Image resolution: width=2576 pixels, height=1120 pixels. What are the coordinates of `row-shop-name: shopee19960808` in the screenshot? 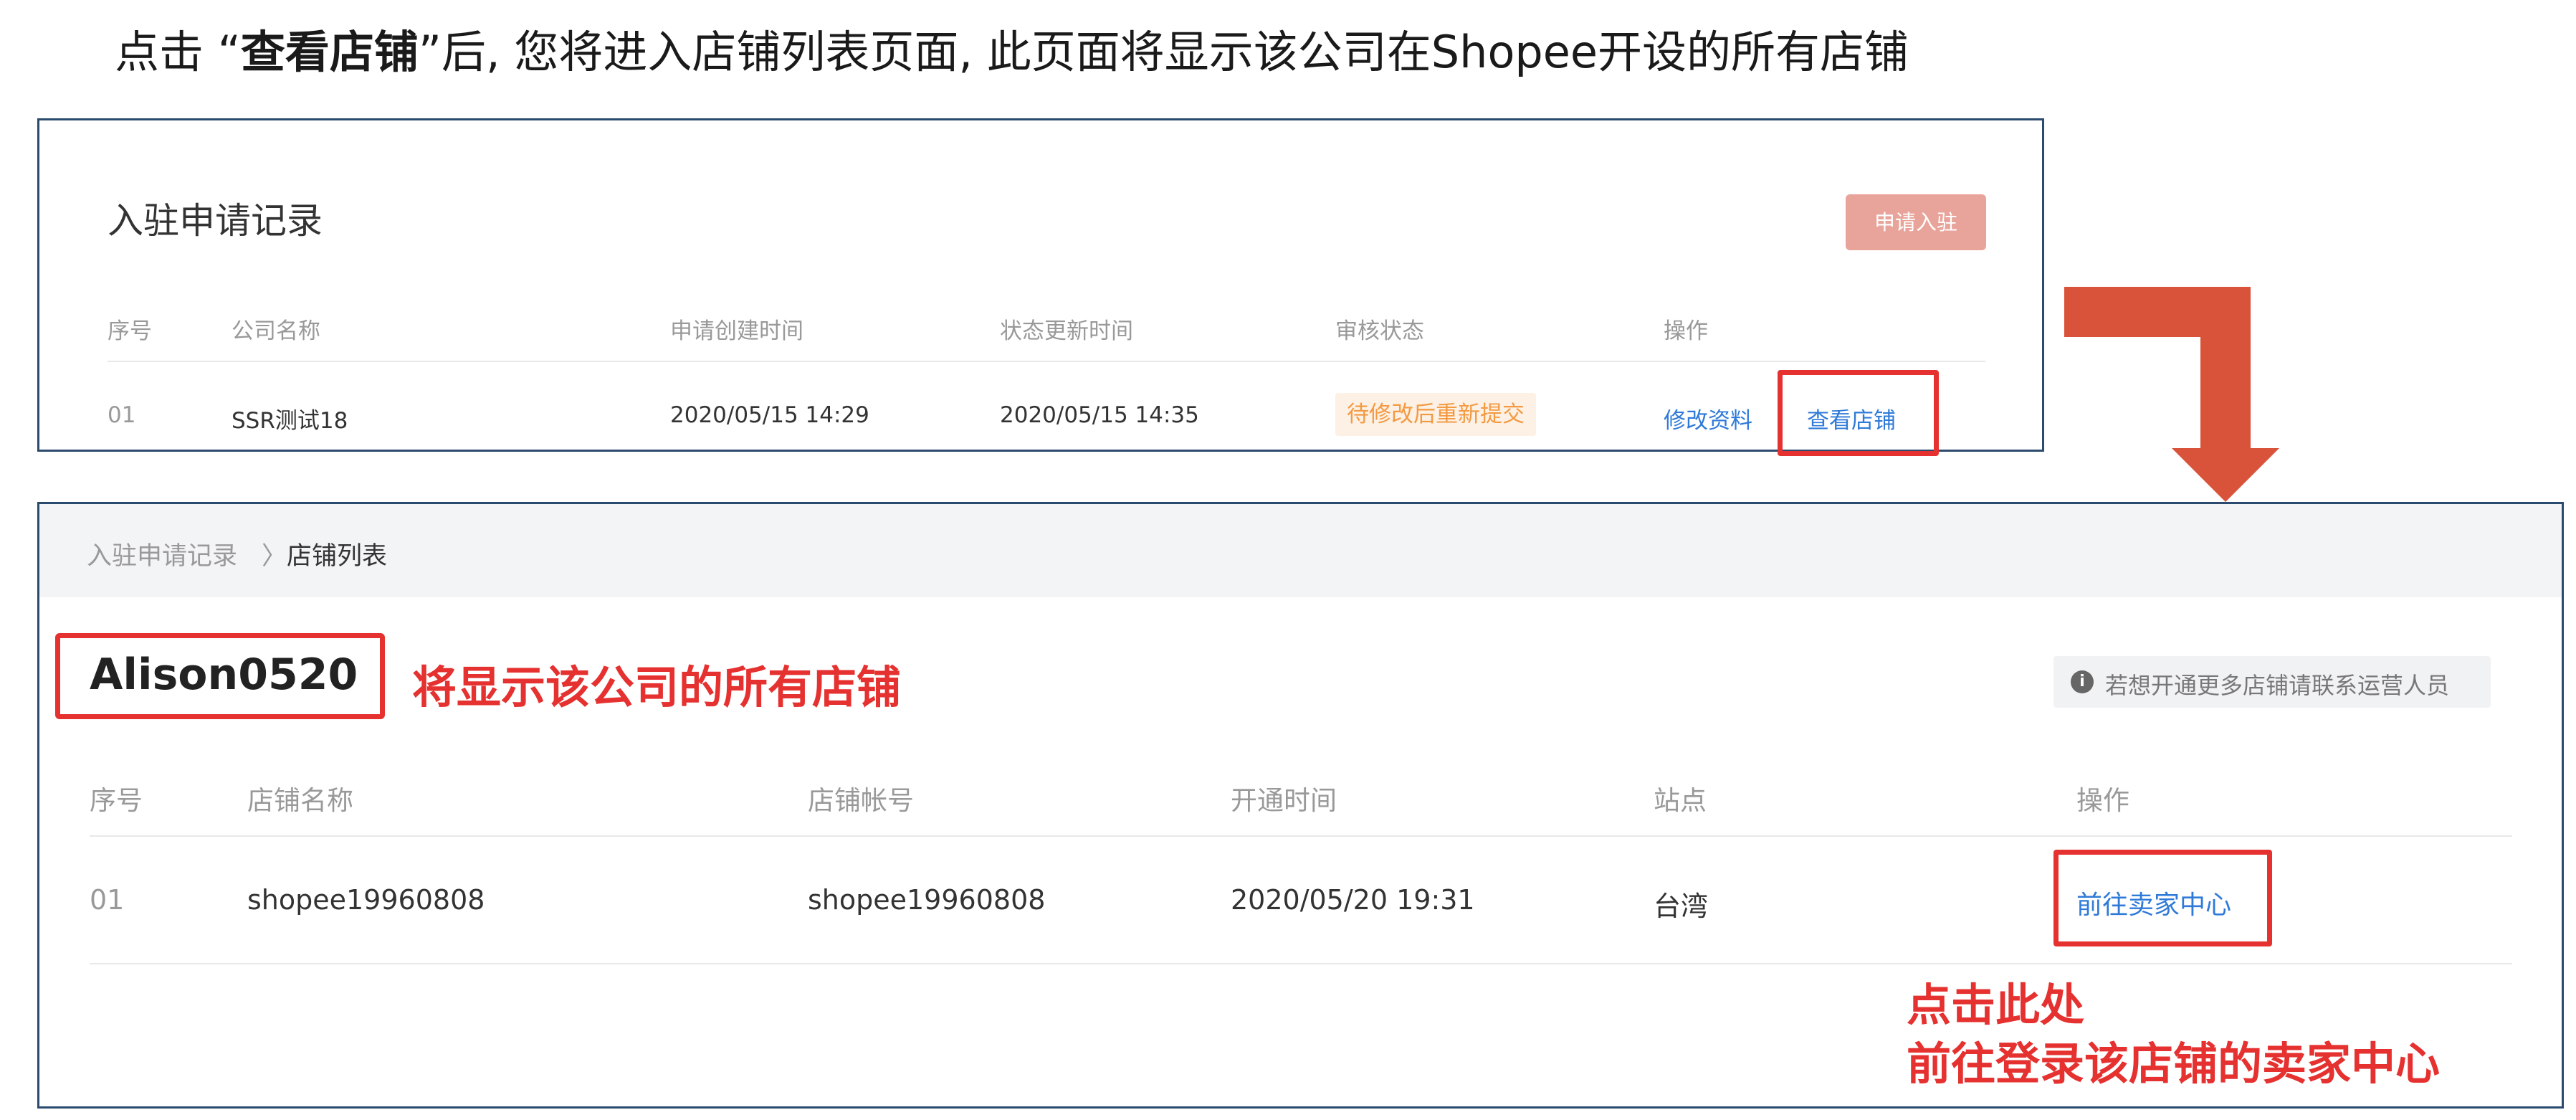 It's located at (366, 900).